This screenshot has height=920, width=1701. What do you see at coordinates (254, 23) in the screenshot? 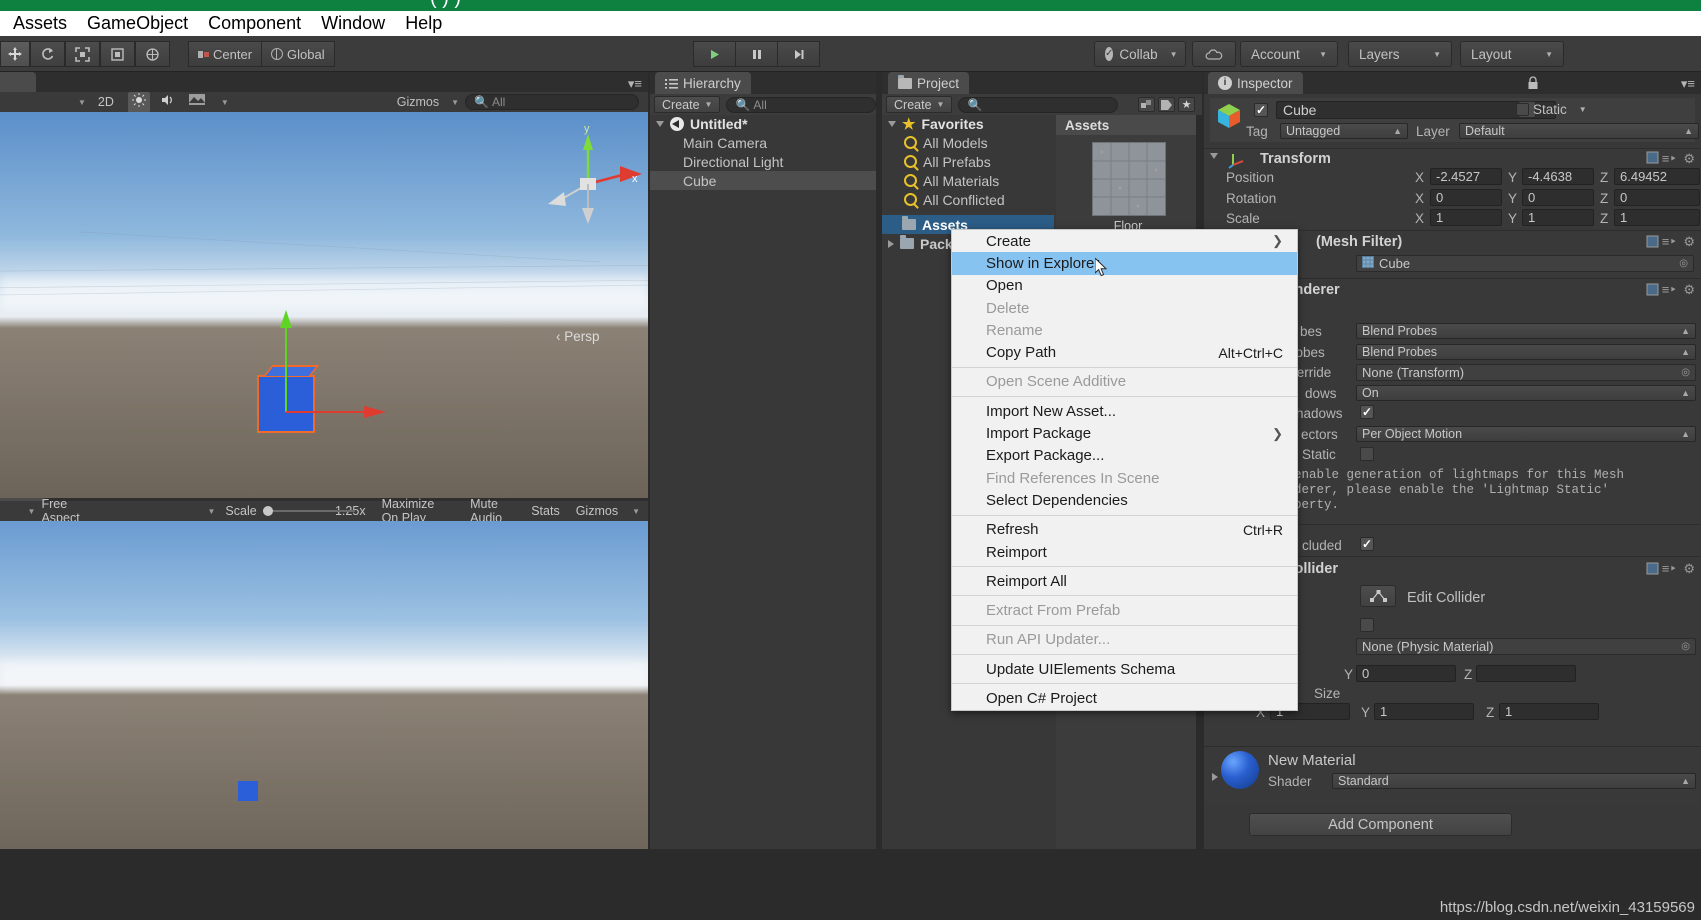
I see `menu-item-component: Component` at bounding box center [254, 23].